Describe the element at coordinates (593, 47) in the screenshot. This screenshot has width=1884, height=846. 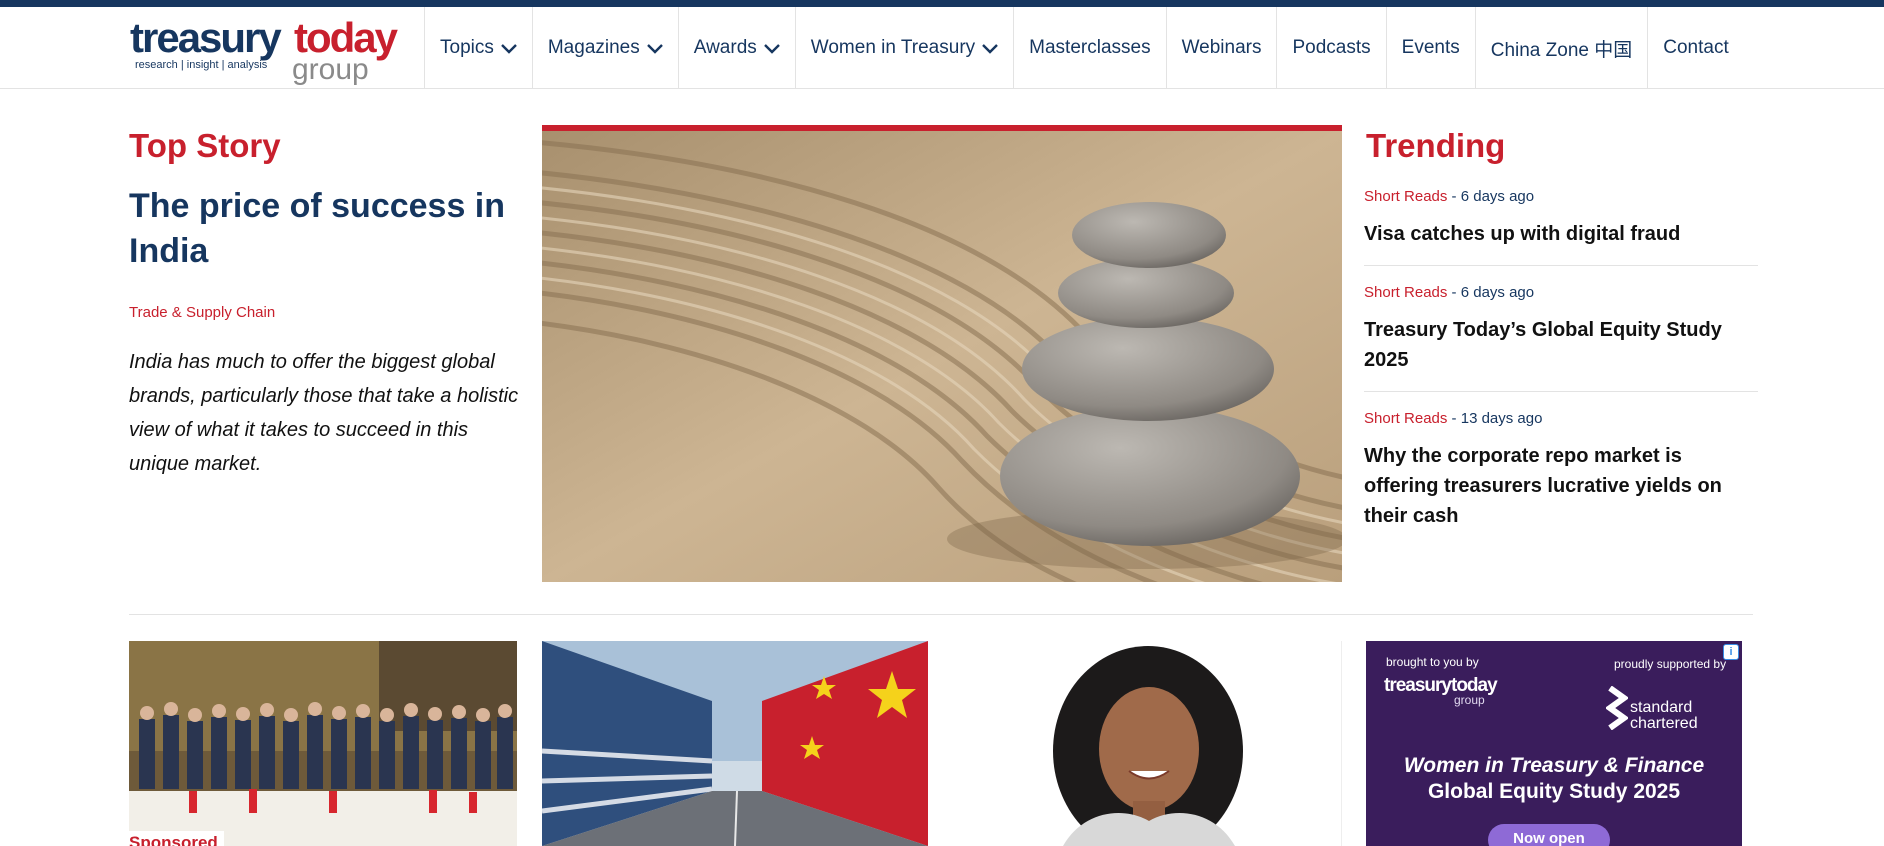
I see `nav-label: Magazines` at that location.